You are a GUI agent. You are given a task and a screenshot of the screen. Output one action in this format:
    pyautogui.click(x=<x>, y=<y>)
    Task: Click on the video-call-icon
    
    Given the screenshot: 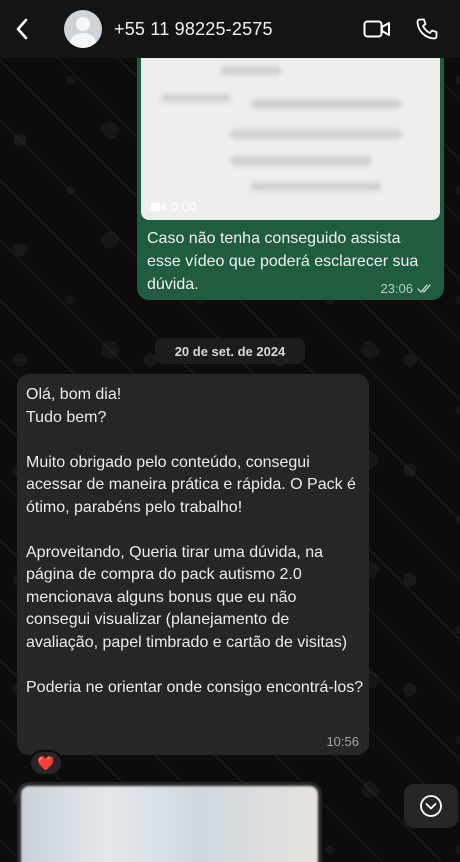 What is the action you would take?
    pyautogui.click(x=376, y=29)
    